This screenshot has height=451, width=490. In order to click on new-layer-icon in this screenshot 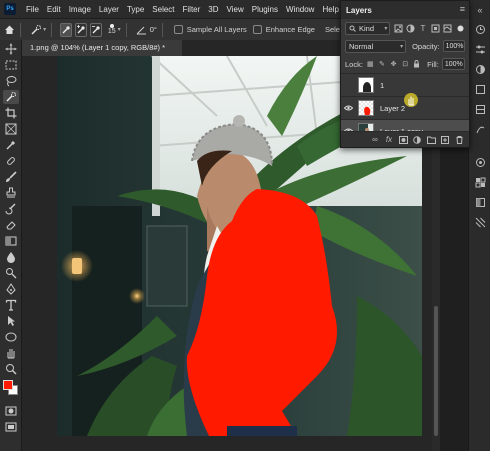, I will do `click(445, 140)`.